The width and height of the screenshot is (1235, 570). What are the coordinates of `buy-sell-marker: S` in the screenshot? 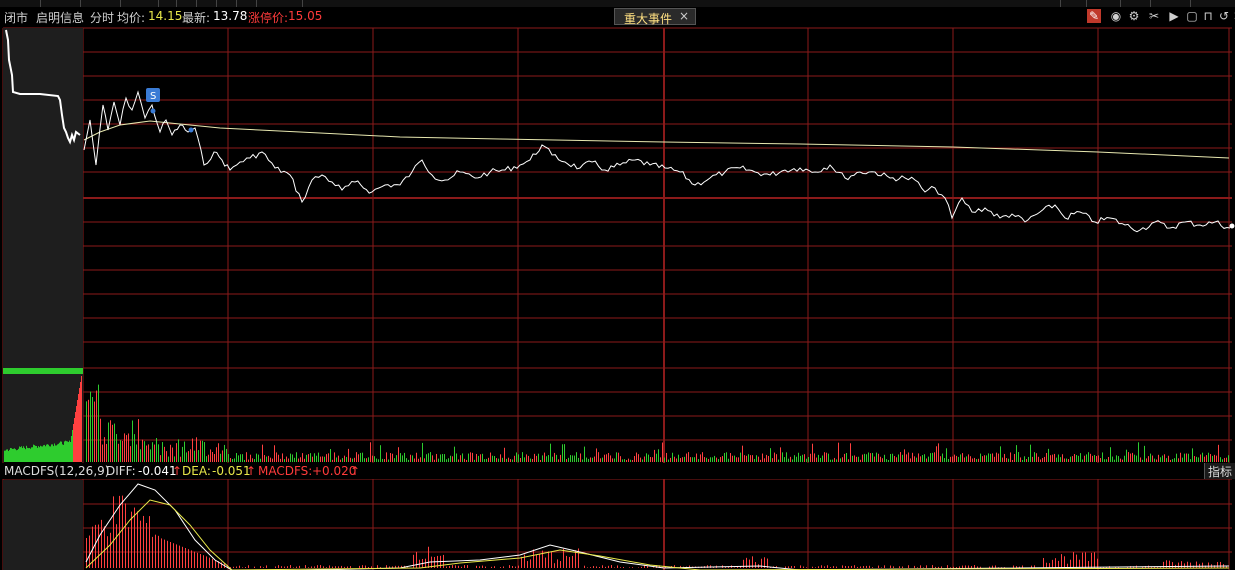 It's located at (170, 110).